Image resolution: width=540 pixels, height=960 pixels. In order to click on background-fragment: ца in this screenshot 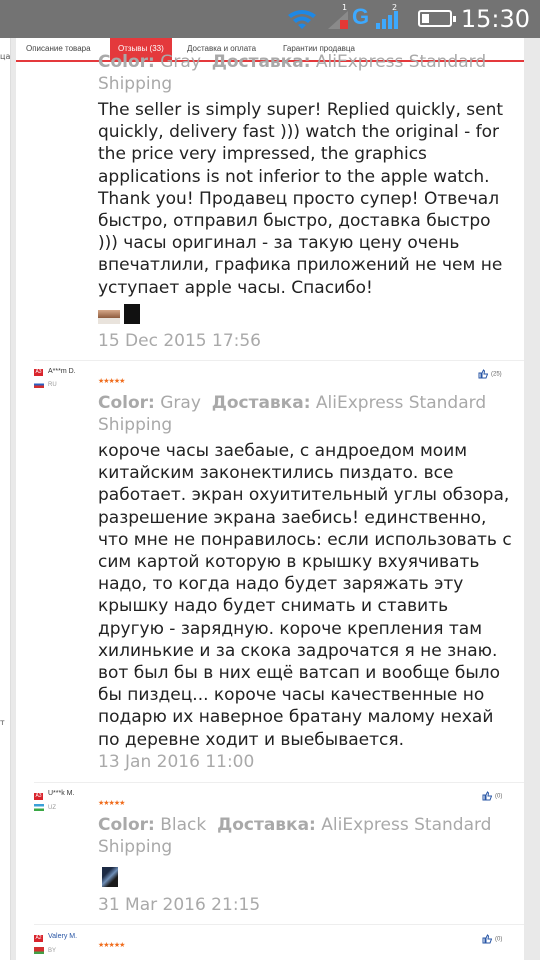, I will do `click(5, 56)`.